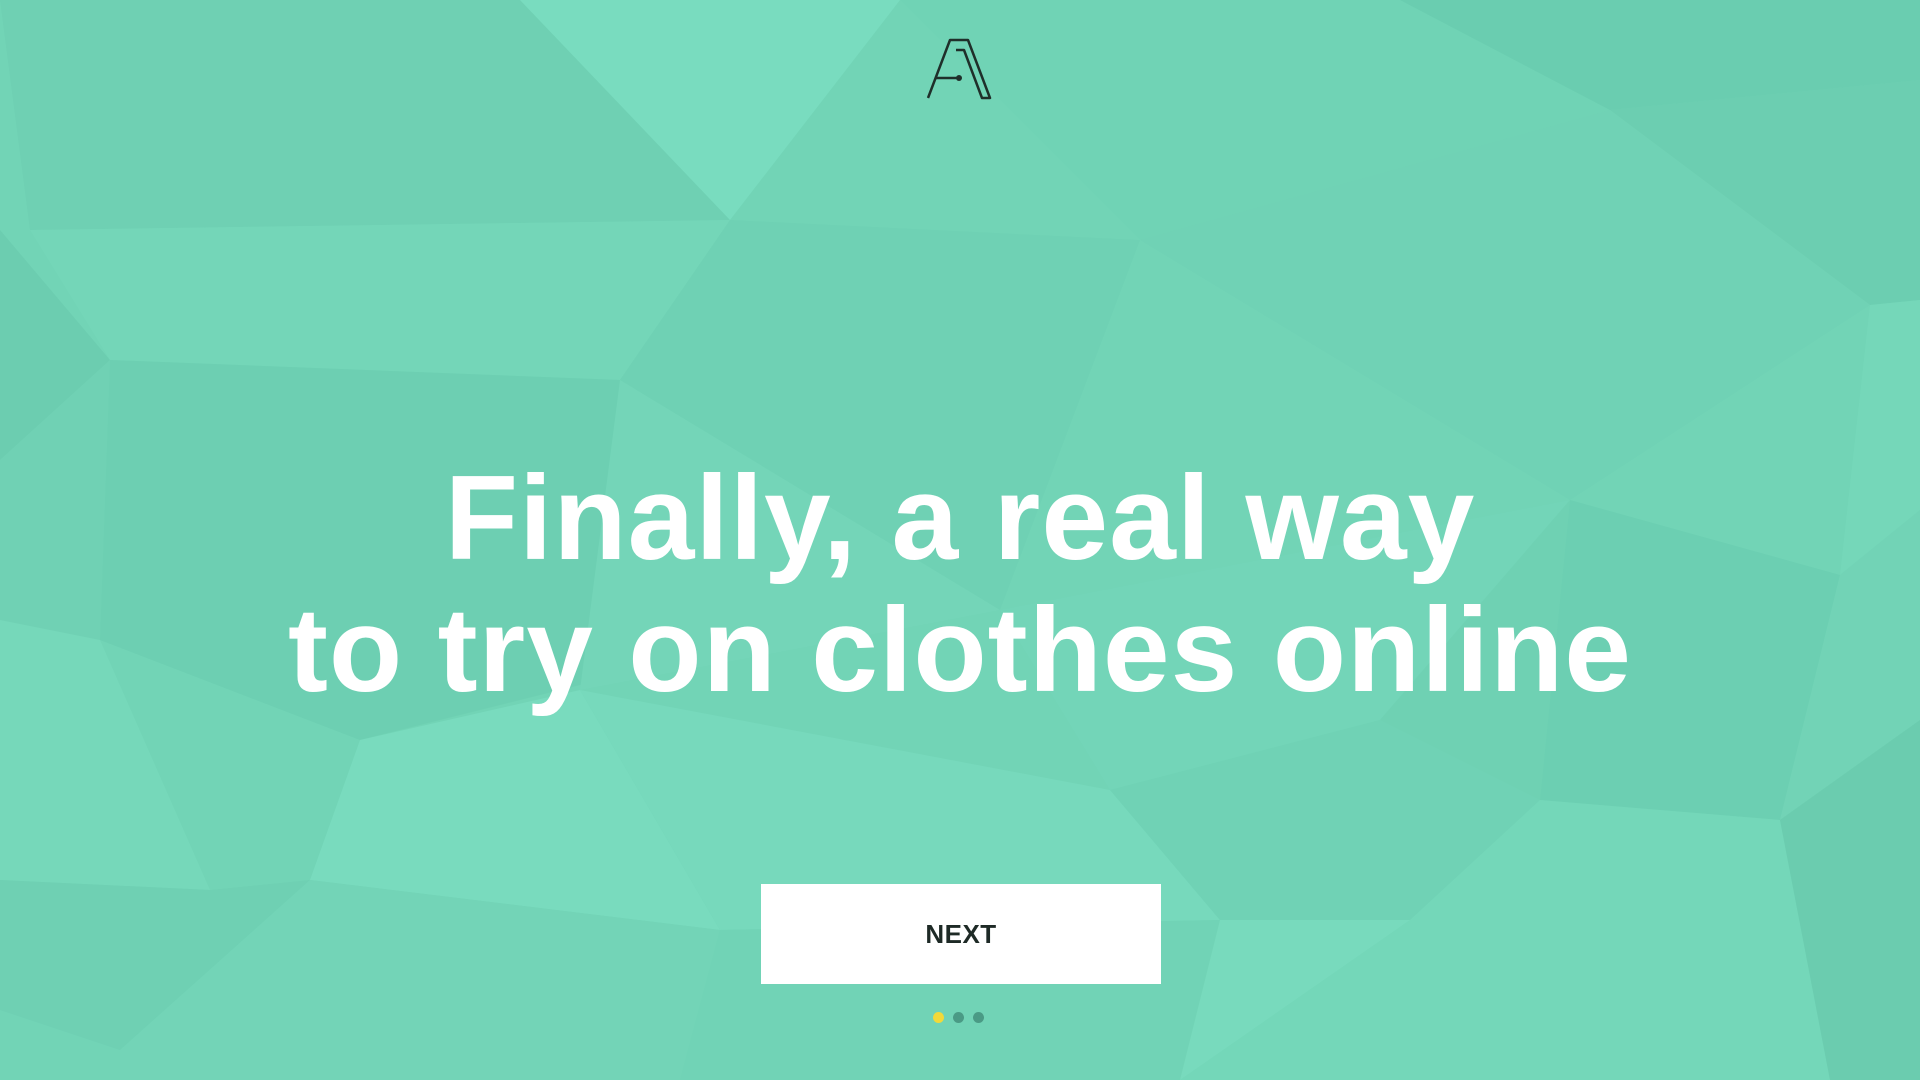  Describe the element at coordinates (960, 650) in the screenshot. I see `headline-line-2: to try on clothes online` at that location.